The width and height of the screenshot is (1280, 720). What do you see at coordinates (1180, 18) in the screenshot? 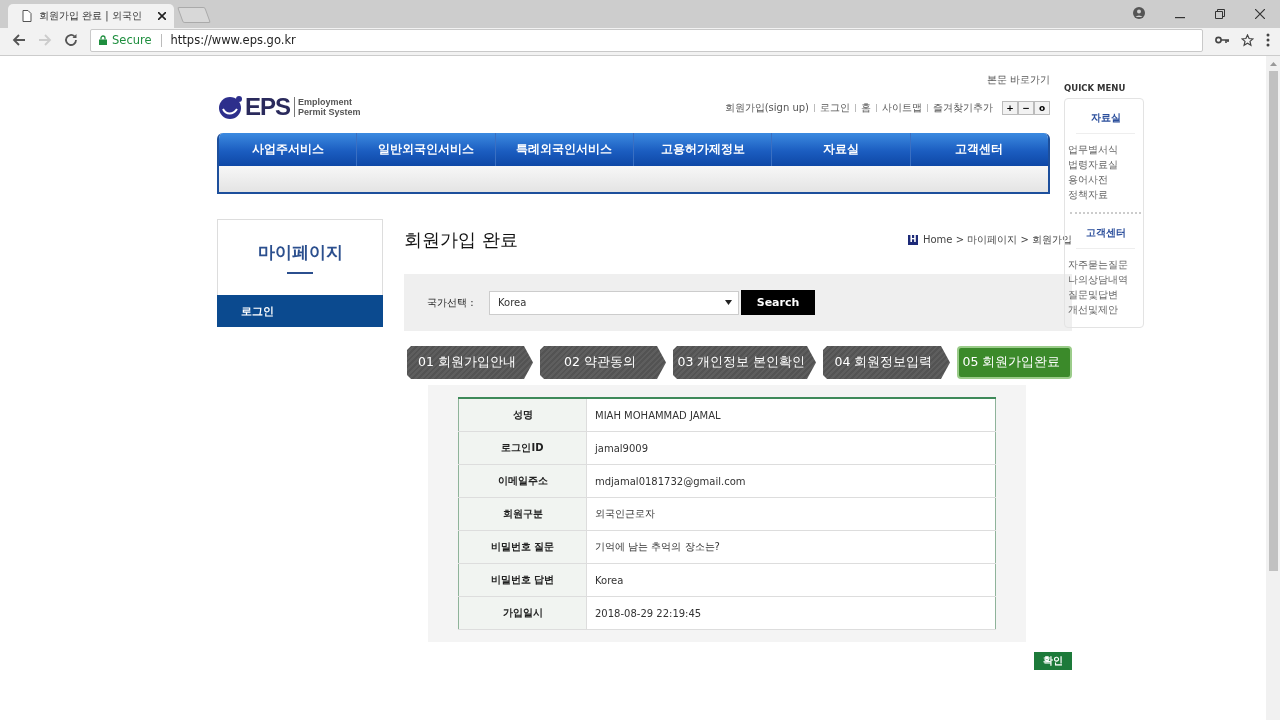
I see `minimize-icon` at bounding box center [1180, 18].